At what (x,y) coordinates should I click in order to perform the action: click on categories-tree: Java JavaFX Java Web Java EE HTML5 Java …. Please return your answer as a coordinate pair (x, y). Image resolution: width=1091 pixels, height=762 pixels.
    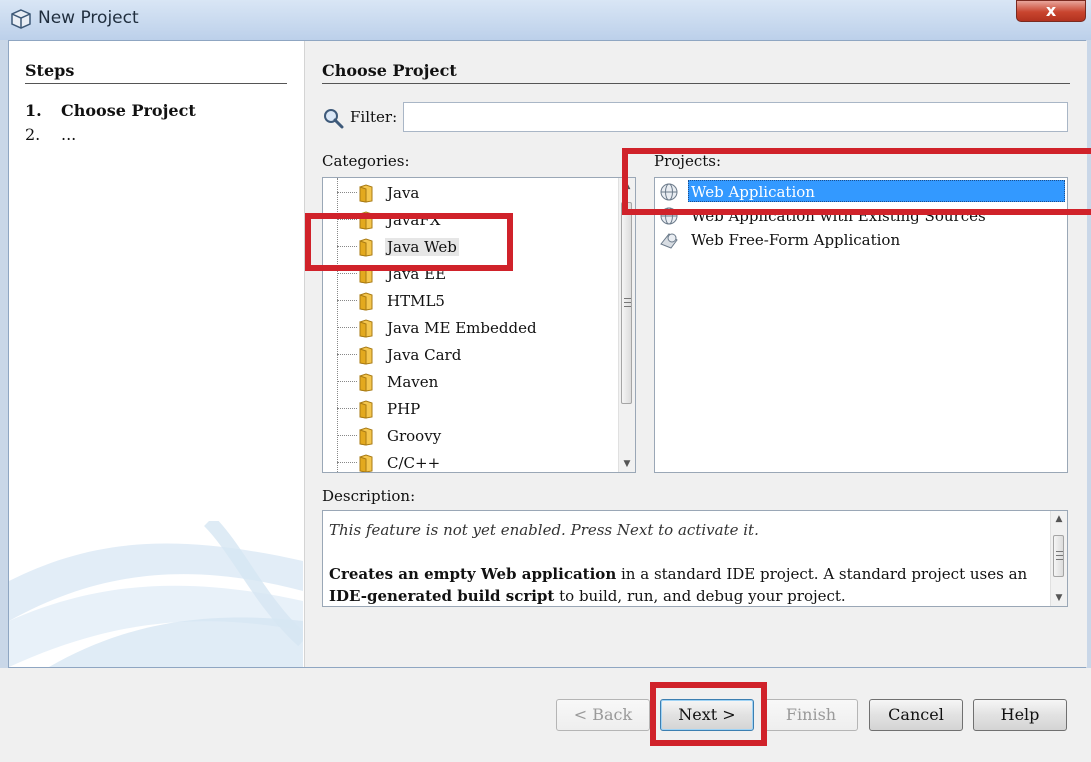
    Looking at the image, I should click on (479, 325).